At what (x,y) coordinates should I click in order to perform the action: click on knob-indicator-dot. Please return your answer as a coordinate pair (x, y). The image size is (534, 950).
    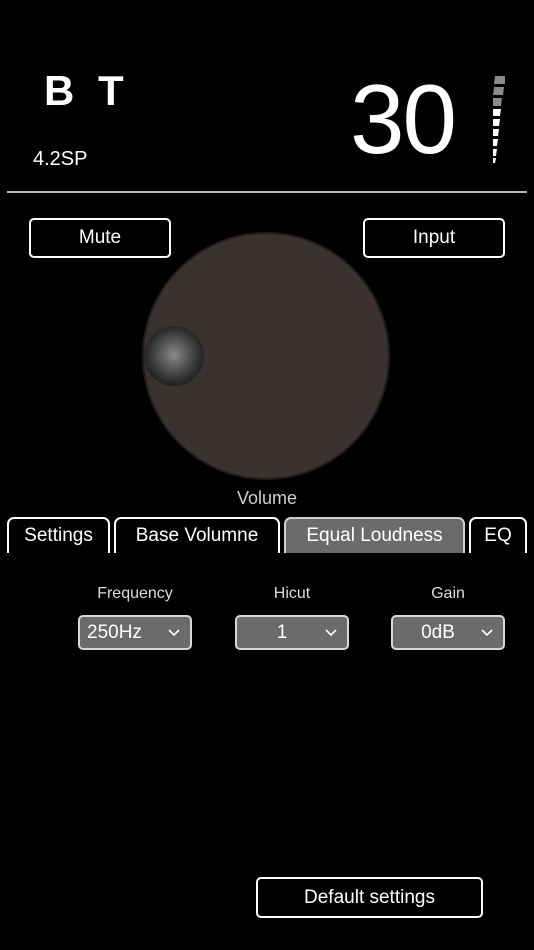
    Looking at the image, I should click on (174, 356).